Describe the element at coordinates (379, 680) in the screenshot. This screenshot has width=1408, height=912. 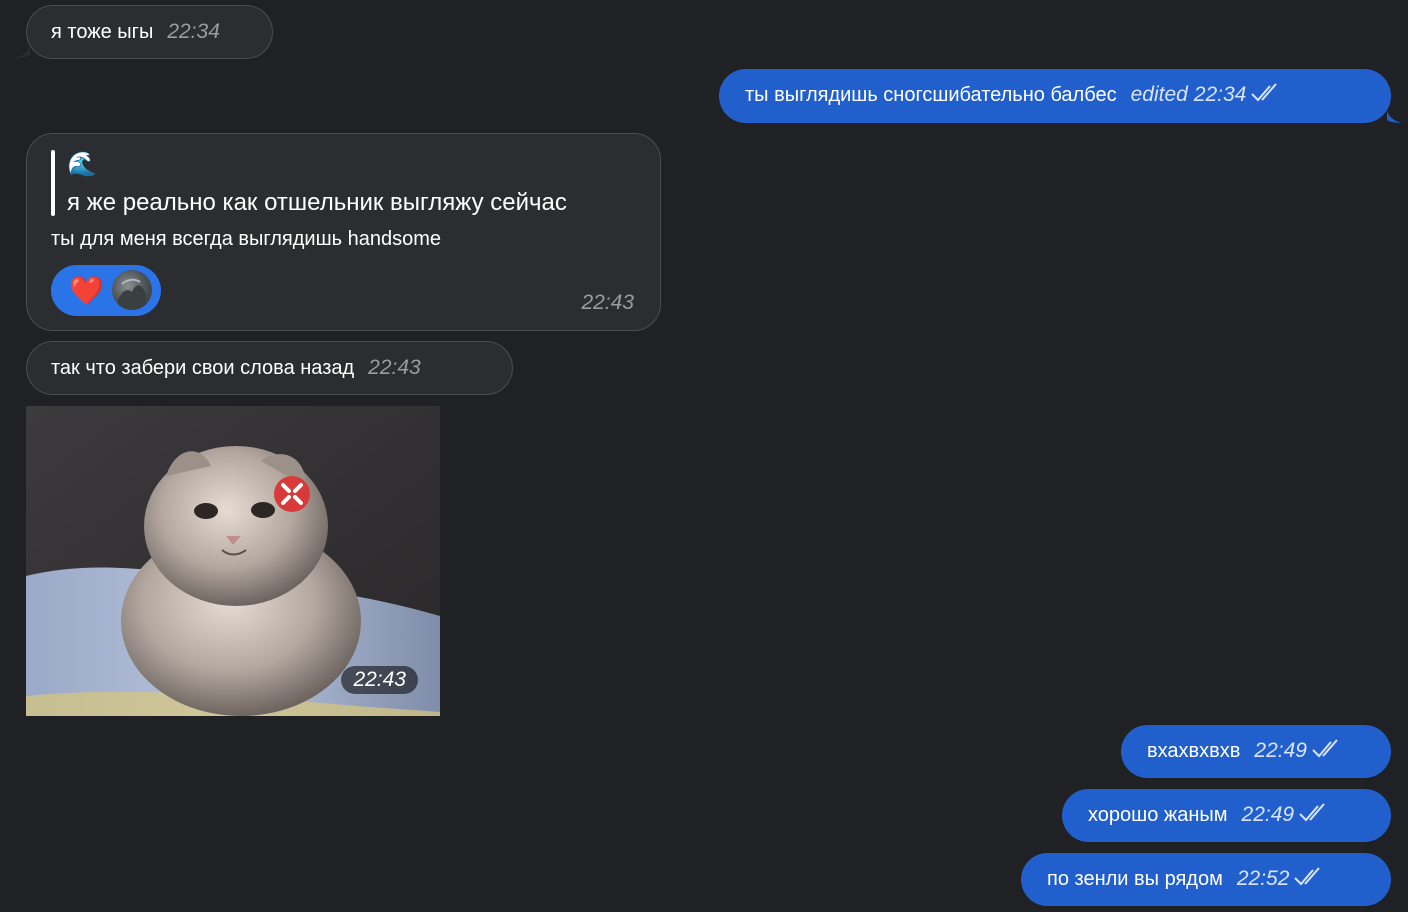
I see `photo-time: 22:43` at that location.